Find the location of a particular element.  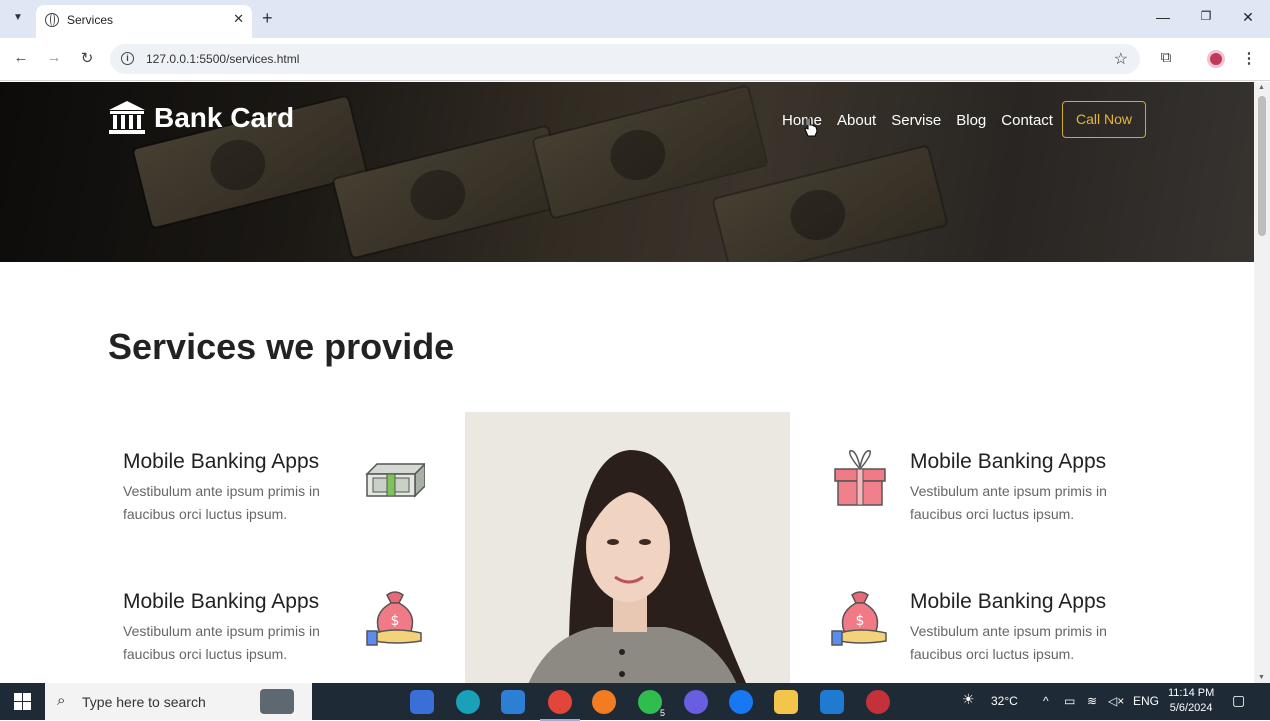

page-scrollbar: ▲ ▼ is located at coordinates (1262, 382).